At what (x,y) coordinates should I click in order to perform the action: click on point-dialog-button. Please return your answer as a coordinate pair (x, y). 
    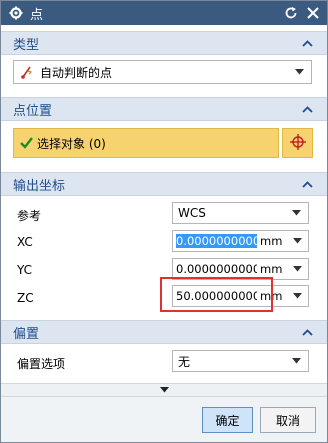
    Looking at the image, I should click on (297, 143).